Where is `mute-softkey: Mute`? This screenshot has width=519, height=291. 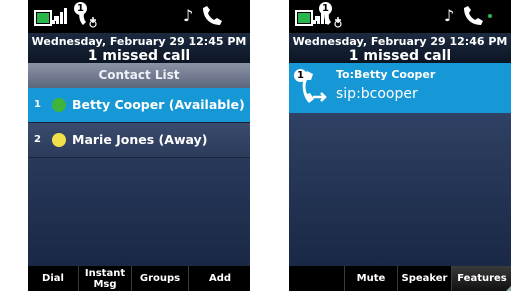 mute-softkey: Mute is located at coordinates (370, 278).